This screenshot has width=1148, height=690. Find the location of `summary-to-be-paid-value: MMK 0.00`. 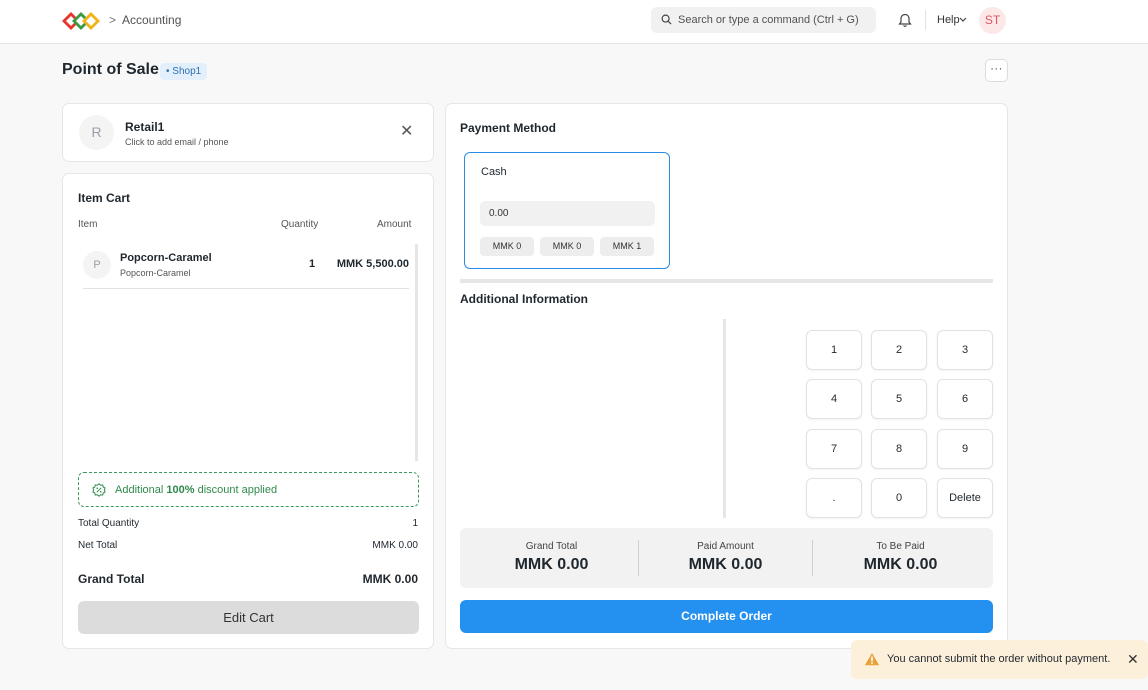

summary-to-be-paid-value: MMK 0.00 is located at coordinates (900, 564).